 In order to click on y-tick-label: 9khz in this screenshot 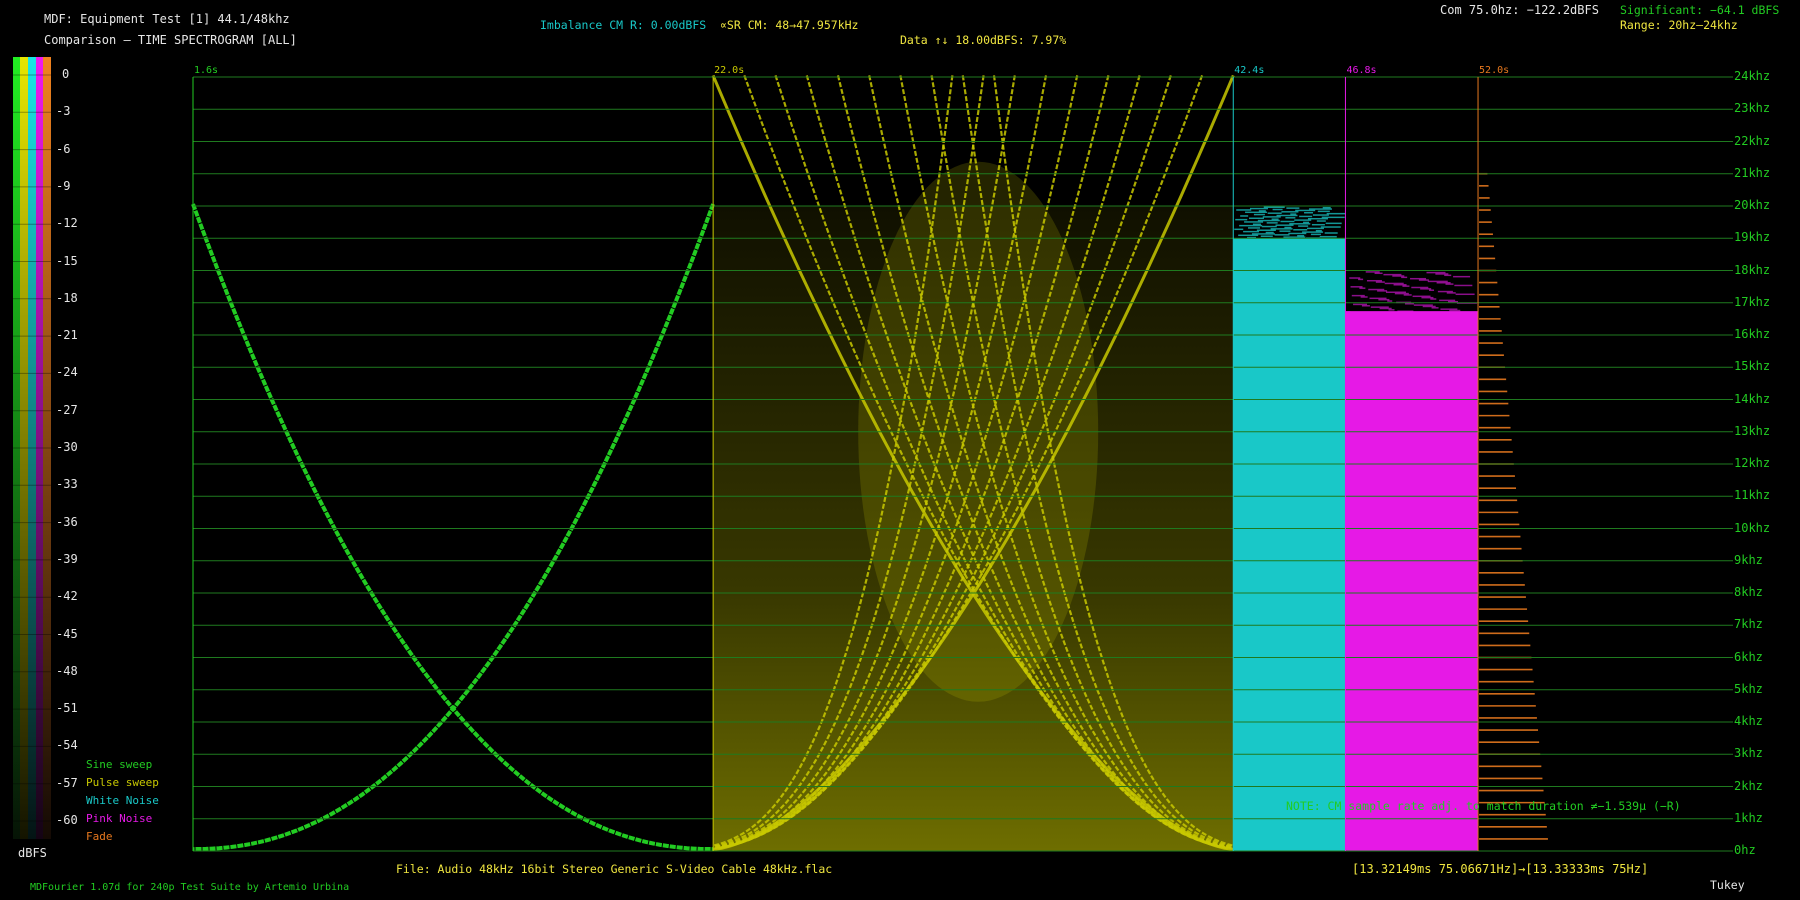, I will do `click(1748, 559)`.